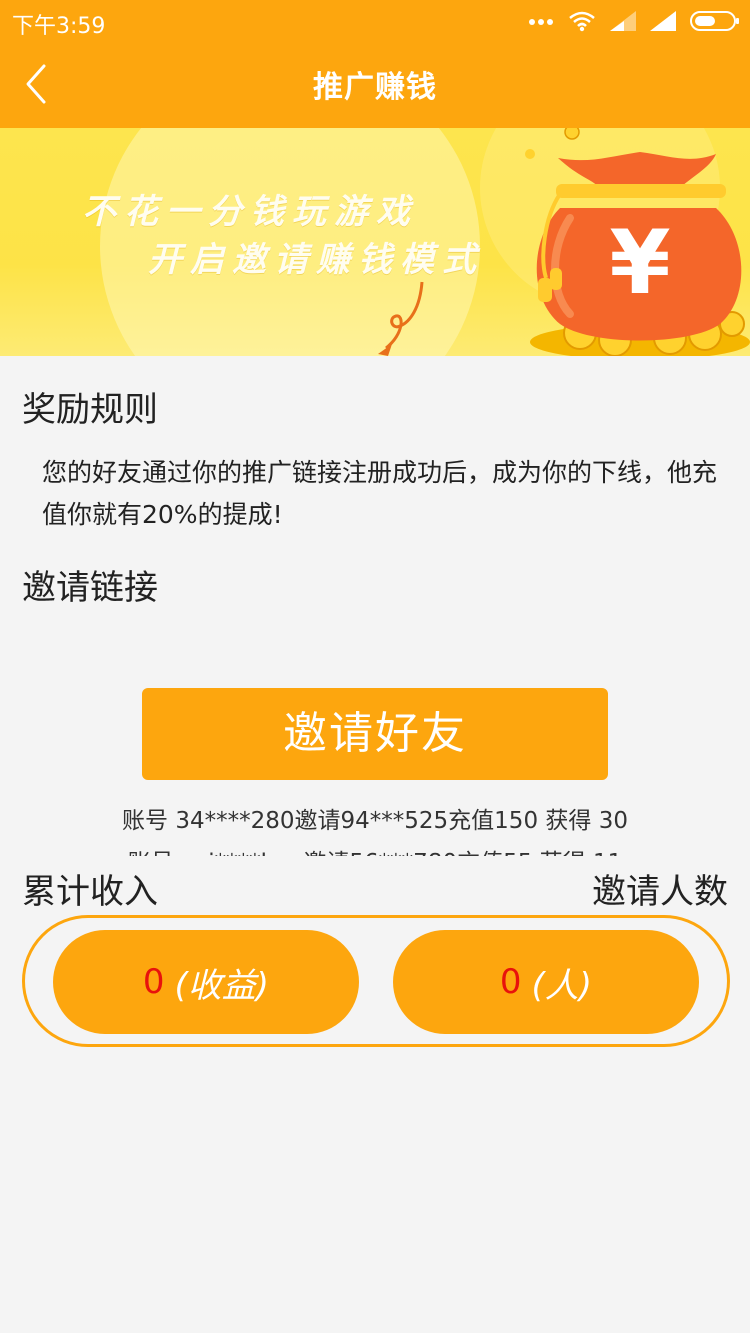 This screenshot has height=1333, width=750. Describe the element at coordinates (510, 982) in the screenshot. I see `invites-value: 0` at that location.